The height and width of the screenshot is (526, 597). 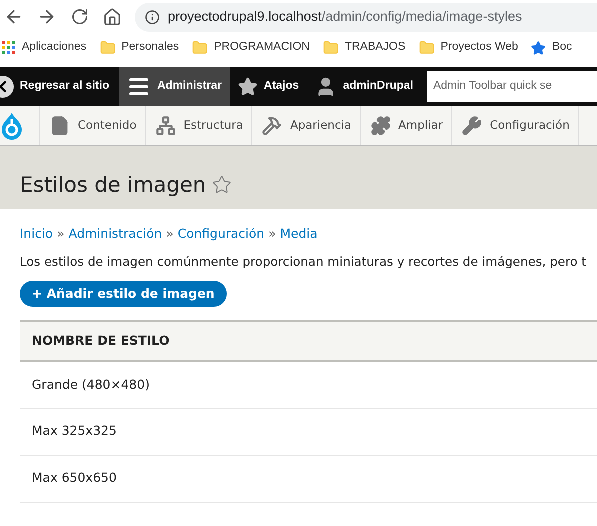 I want to click on hammer-icon, so click(x=272, y=126).